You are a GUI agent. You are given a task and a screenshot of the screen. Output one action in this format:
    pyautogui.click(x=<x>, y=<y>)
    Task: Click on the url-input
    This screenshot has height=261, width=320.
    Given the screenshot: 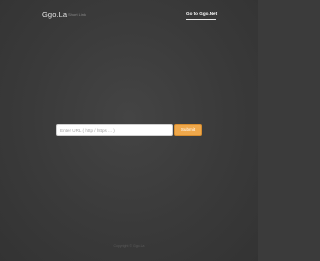 What is the action you would take?
    pyautogui.click(x=114, y=130)
    